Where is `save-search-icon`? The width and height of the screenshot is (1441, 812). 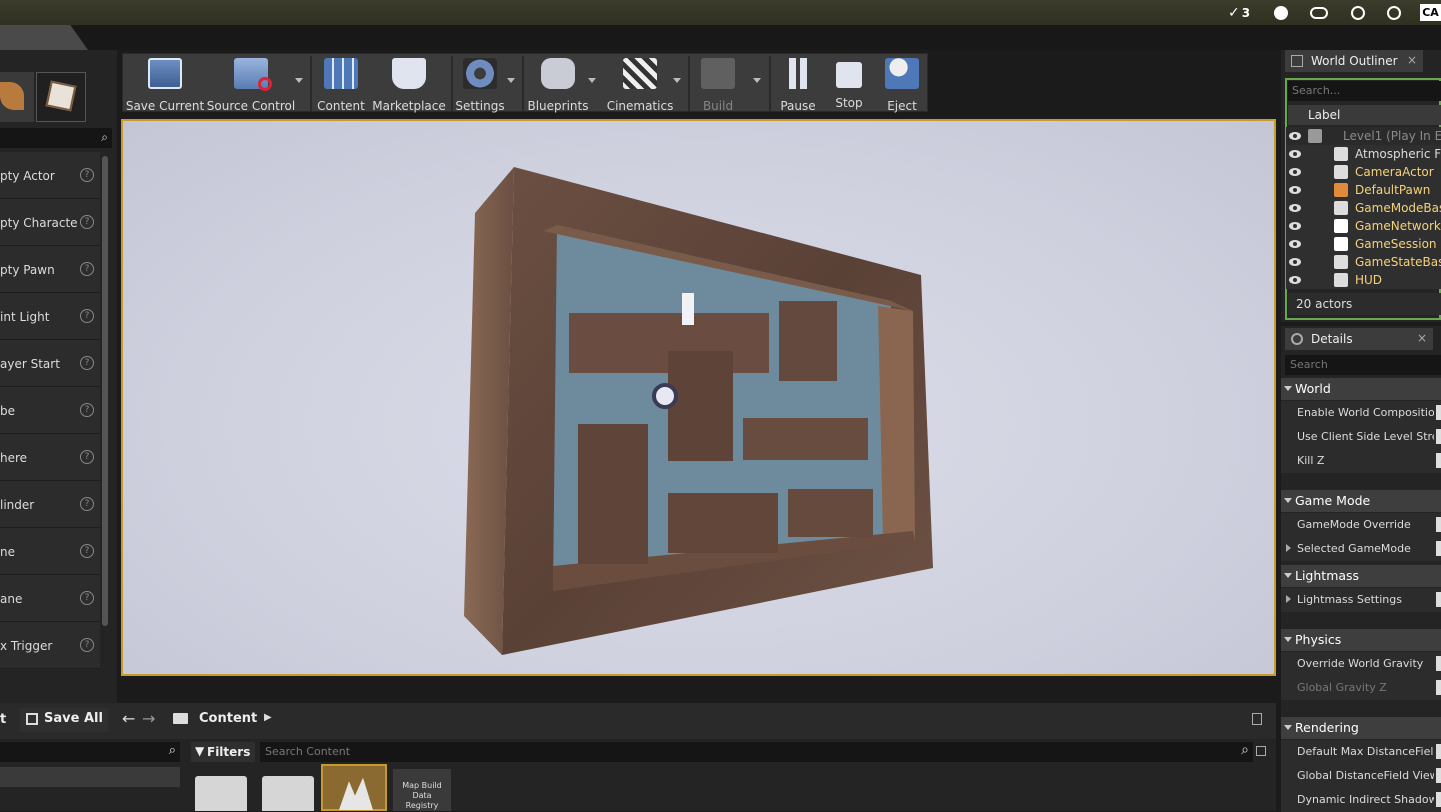 save-search-icon is located at coordinates (1261, 751).